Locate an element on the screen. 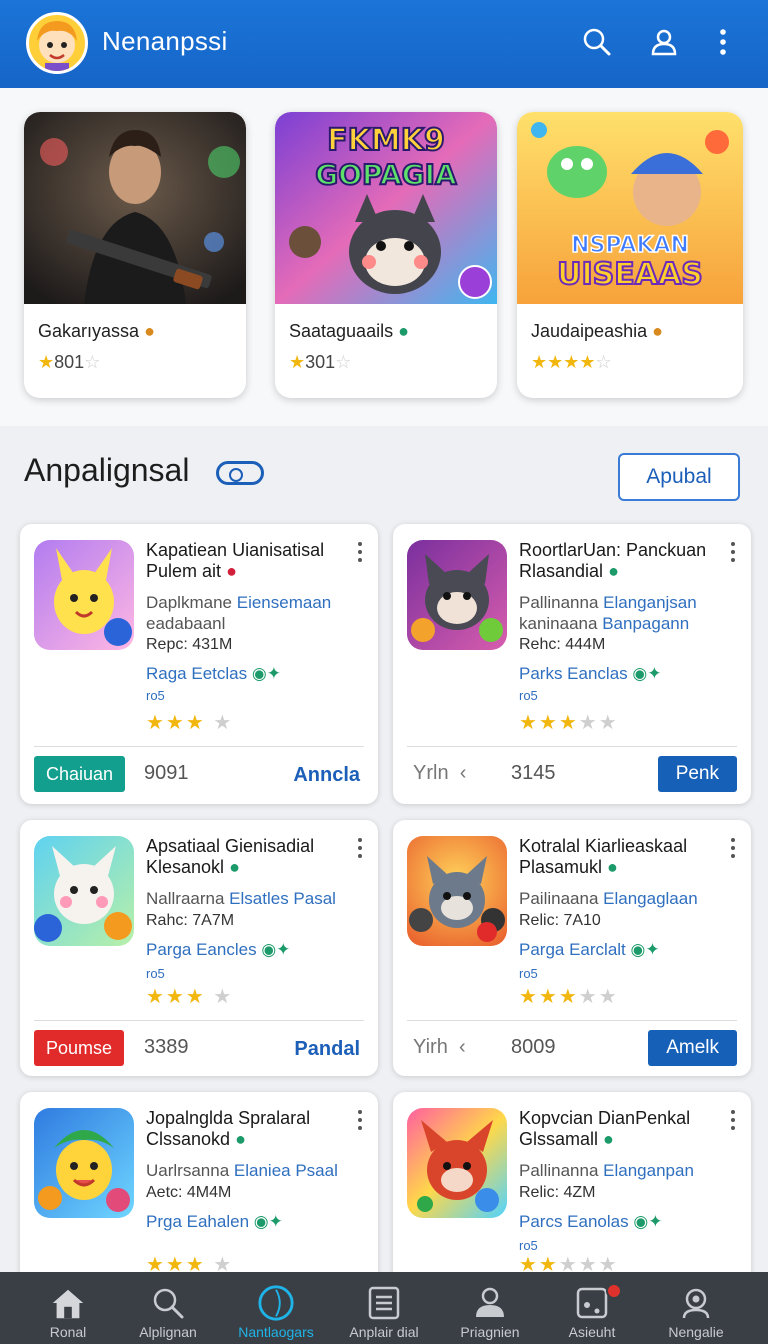 This screenshot has width=768, height=1344. app-size: Relic: 4ZM is located at coordinates (557, 1192).